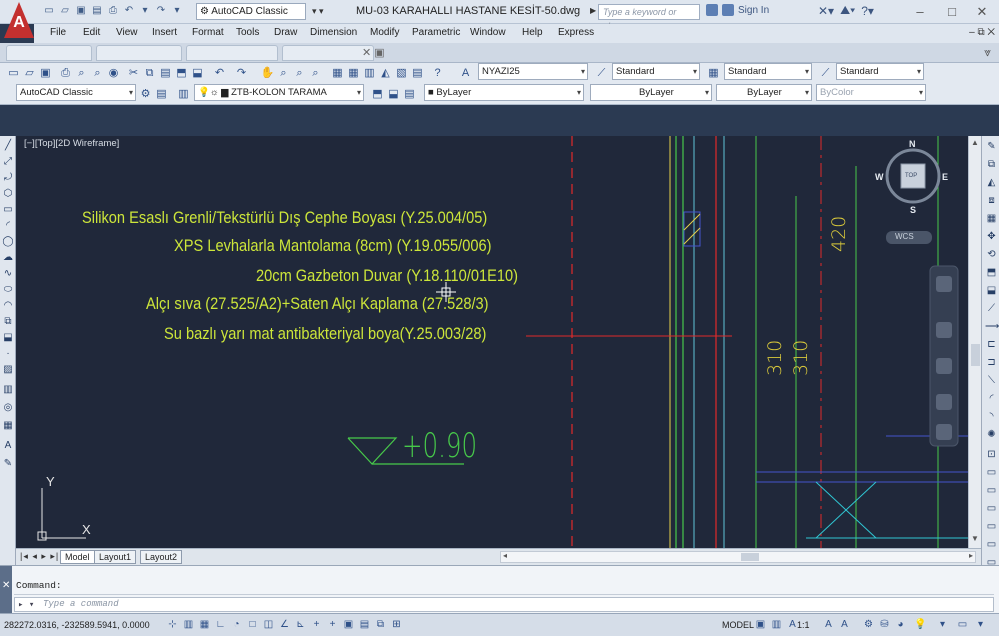  What do you see at coordinates (776, 625) in the screenshot?
I see `quick-view-drawings-icon: ▥` at bounding box center [776, 625].